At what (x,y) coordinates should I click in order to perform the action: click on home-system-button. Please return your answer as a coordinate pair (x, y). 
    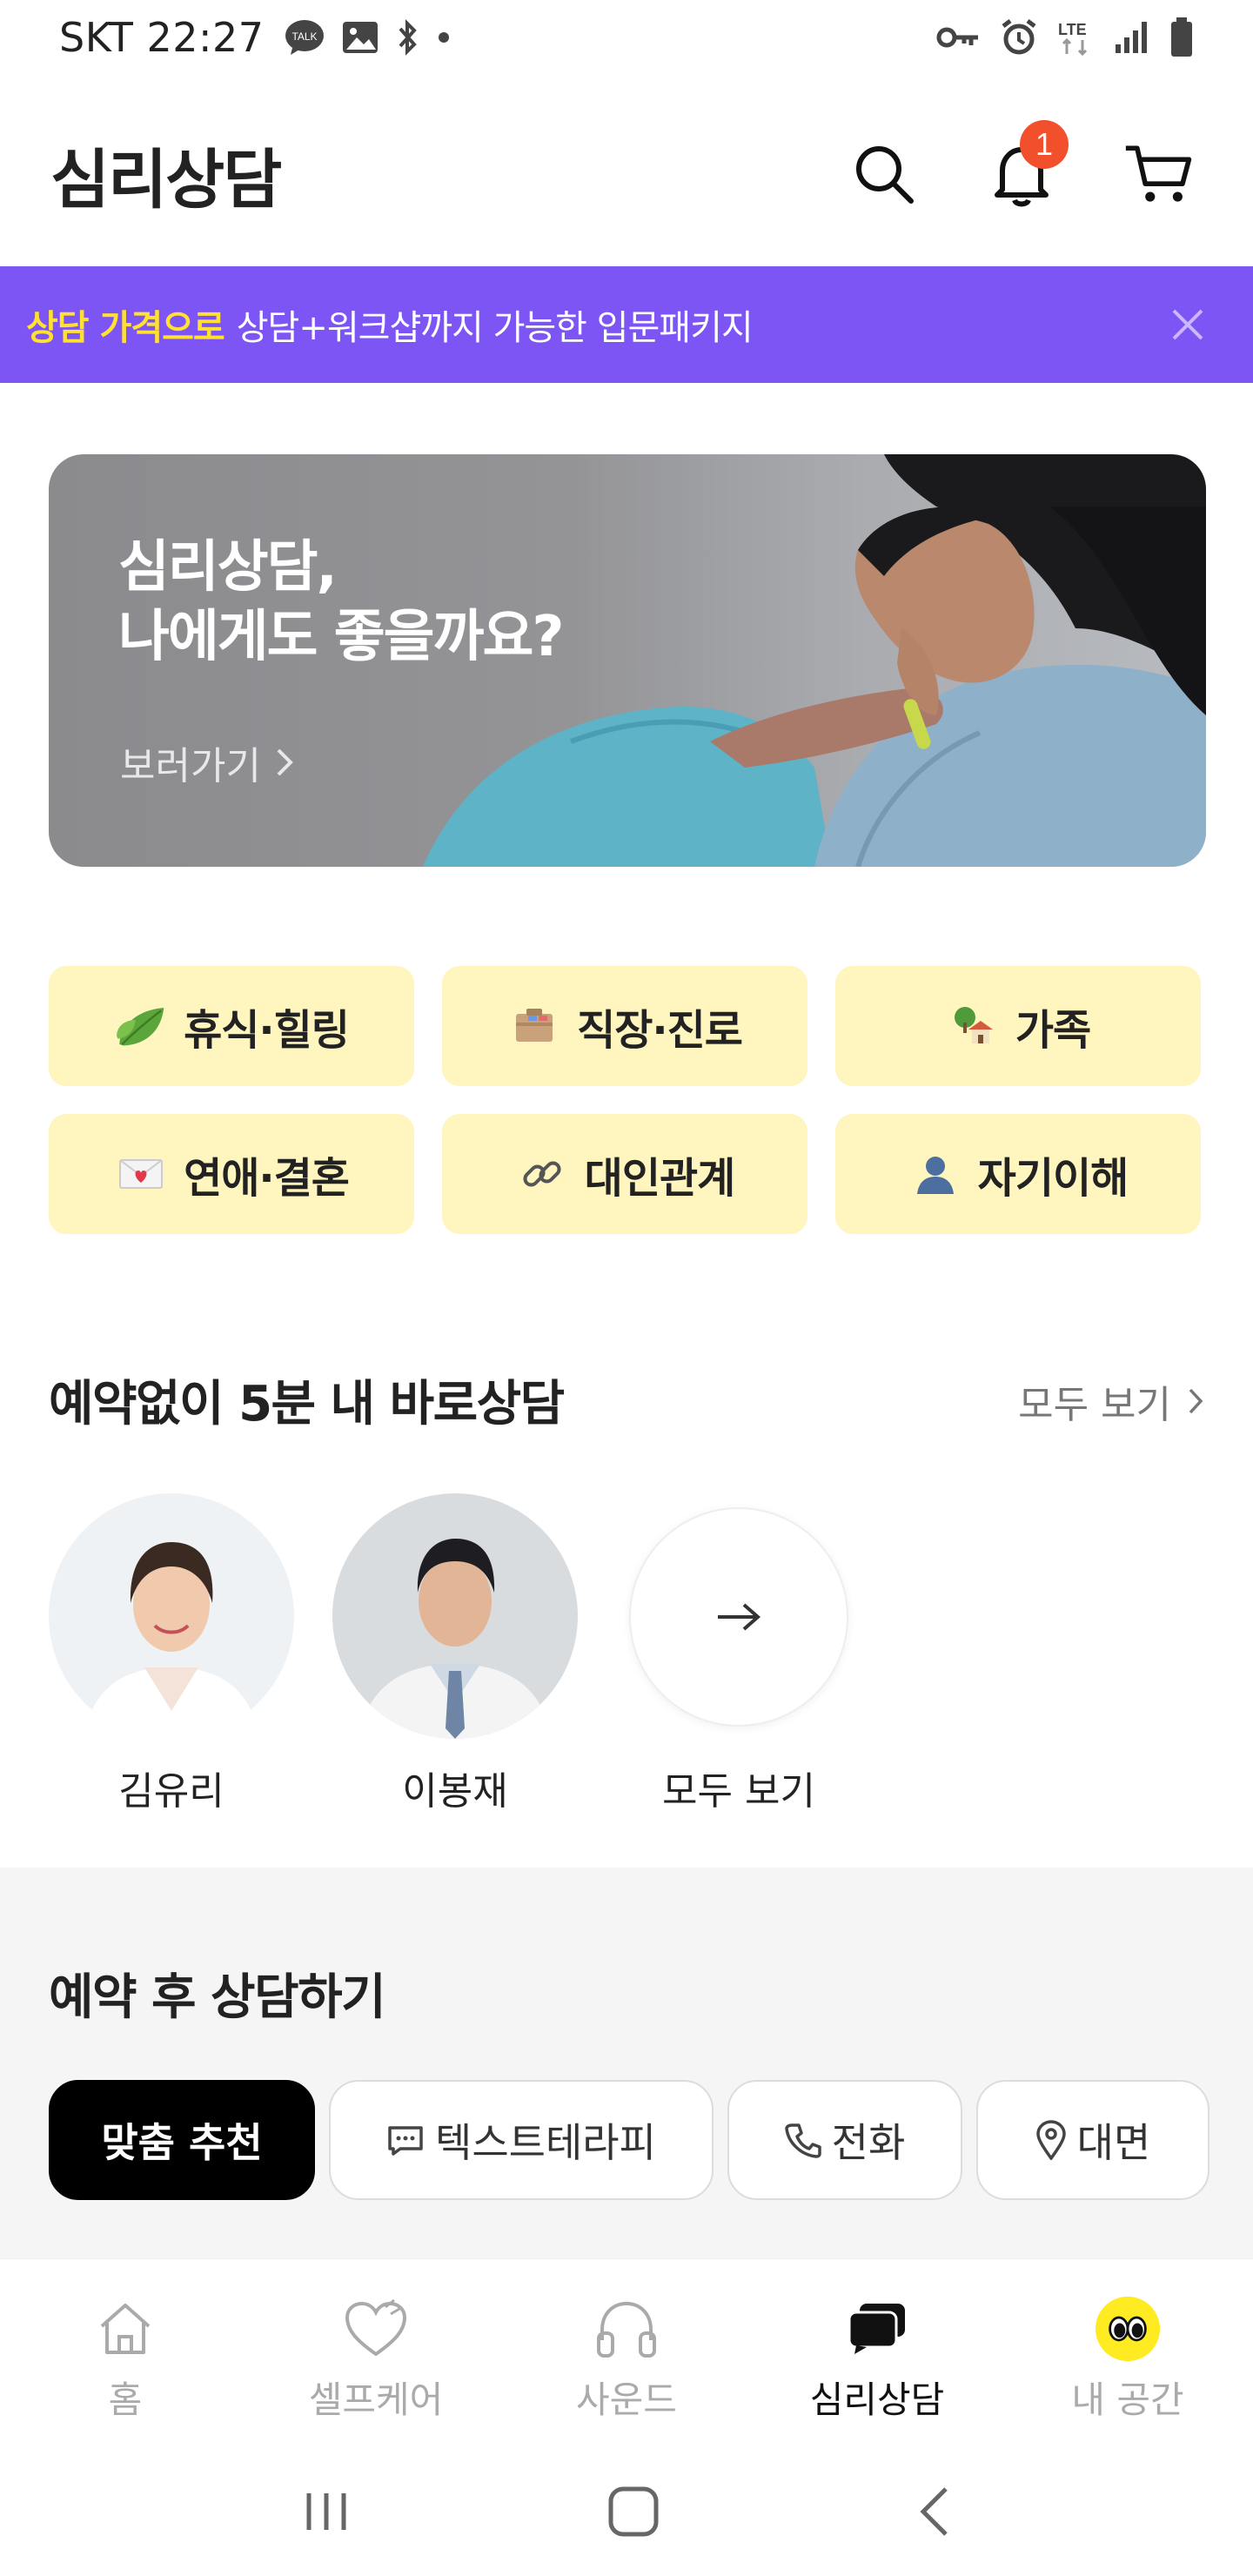
    Looking at the image, I should click on (633, 2513).